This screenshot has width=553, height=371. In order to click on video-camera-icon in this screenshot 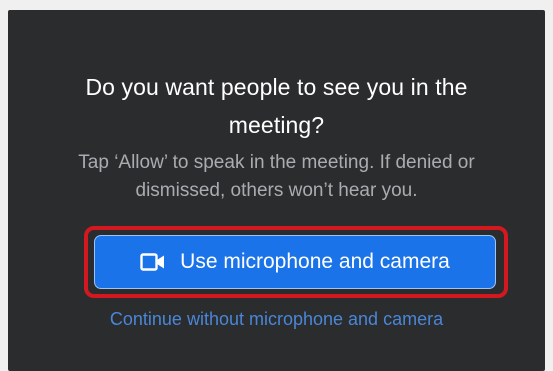, I will do `click(153, 262)`.